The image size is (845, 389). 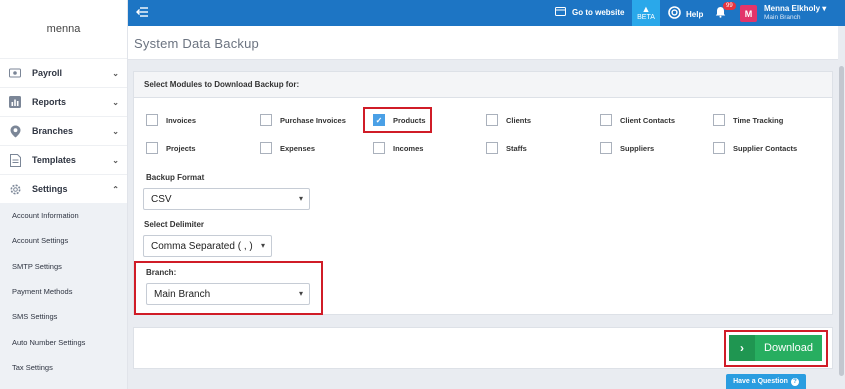 What do you see at coordinates (519, 120) in the screenshot?
I see `module-label: Clients` at bounding box center [519, 120].